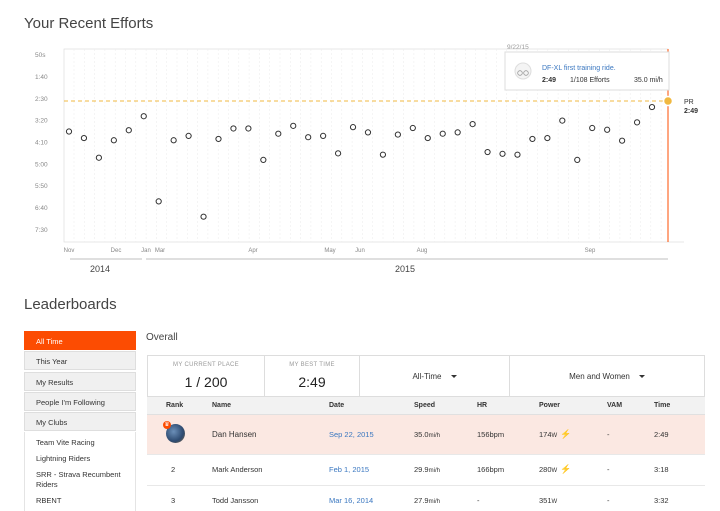 The width and height of the screenshot is (720, 511). Describe the element at coordinates (371, 470) in the screenshot. I see `effort-date-link: Feb 1, 2015` at that location.